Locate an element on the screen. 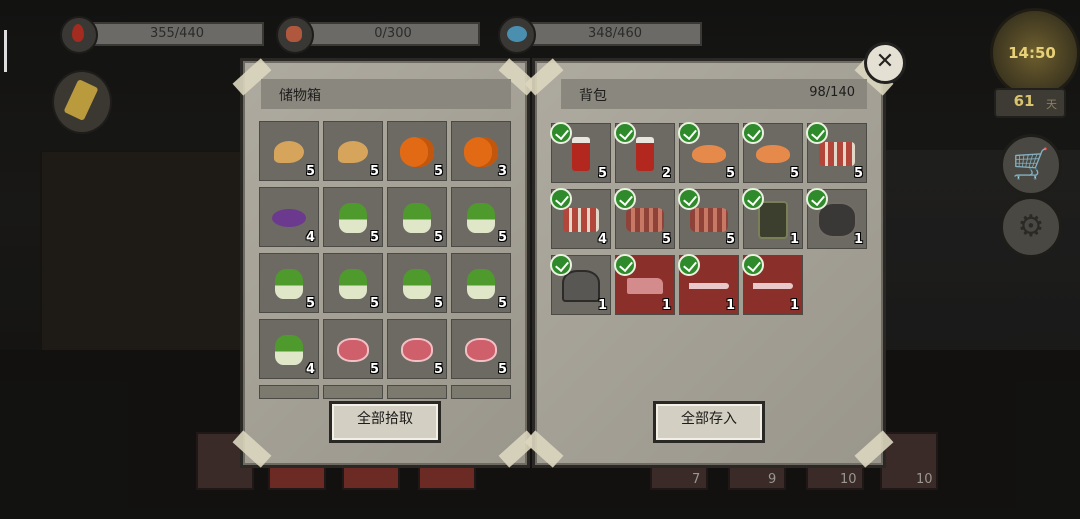 The image size is (1080, 519). day-count: 61 is located at coordinates (1024, 101).